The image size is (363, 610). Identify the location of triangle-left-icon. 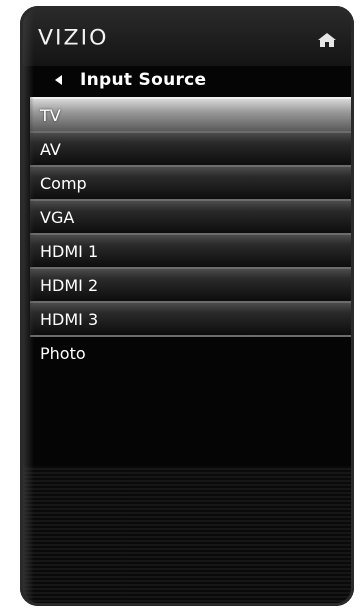
(58, 80).